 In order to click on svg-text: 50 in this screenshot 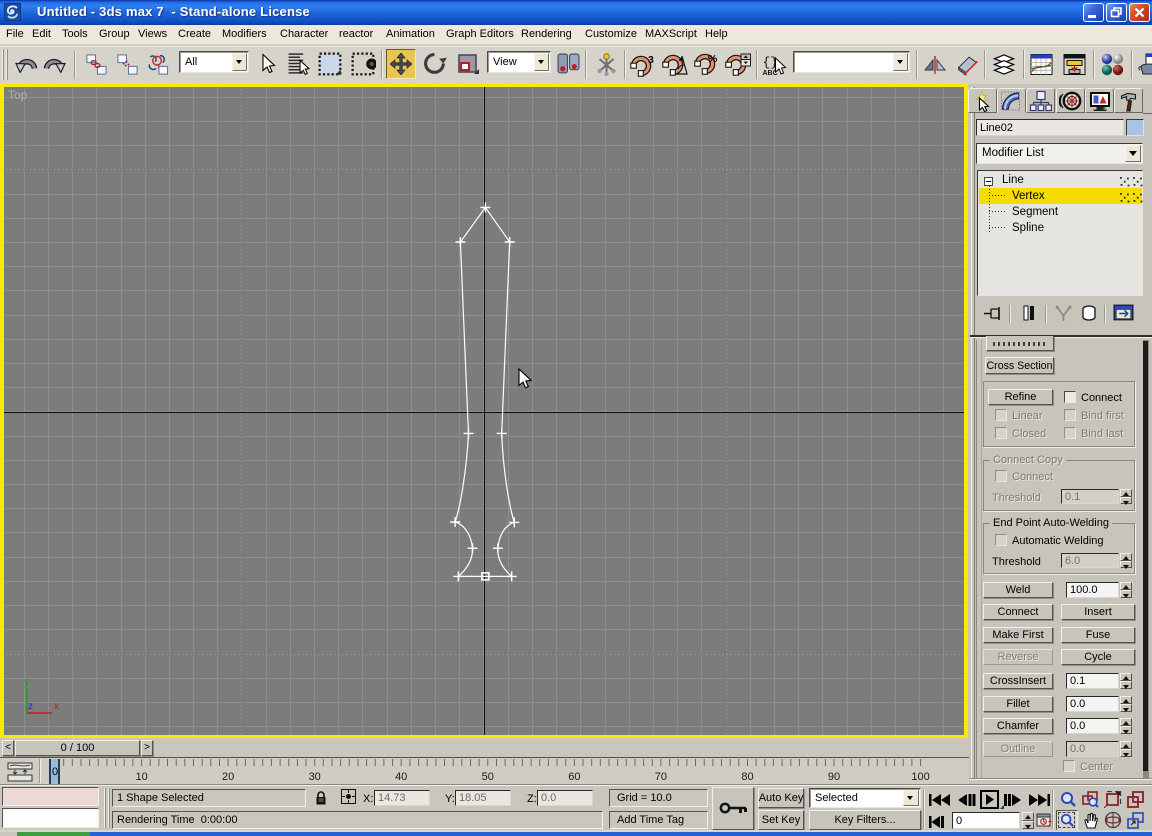, I will do `click(488, 777)`.